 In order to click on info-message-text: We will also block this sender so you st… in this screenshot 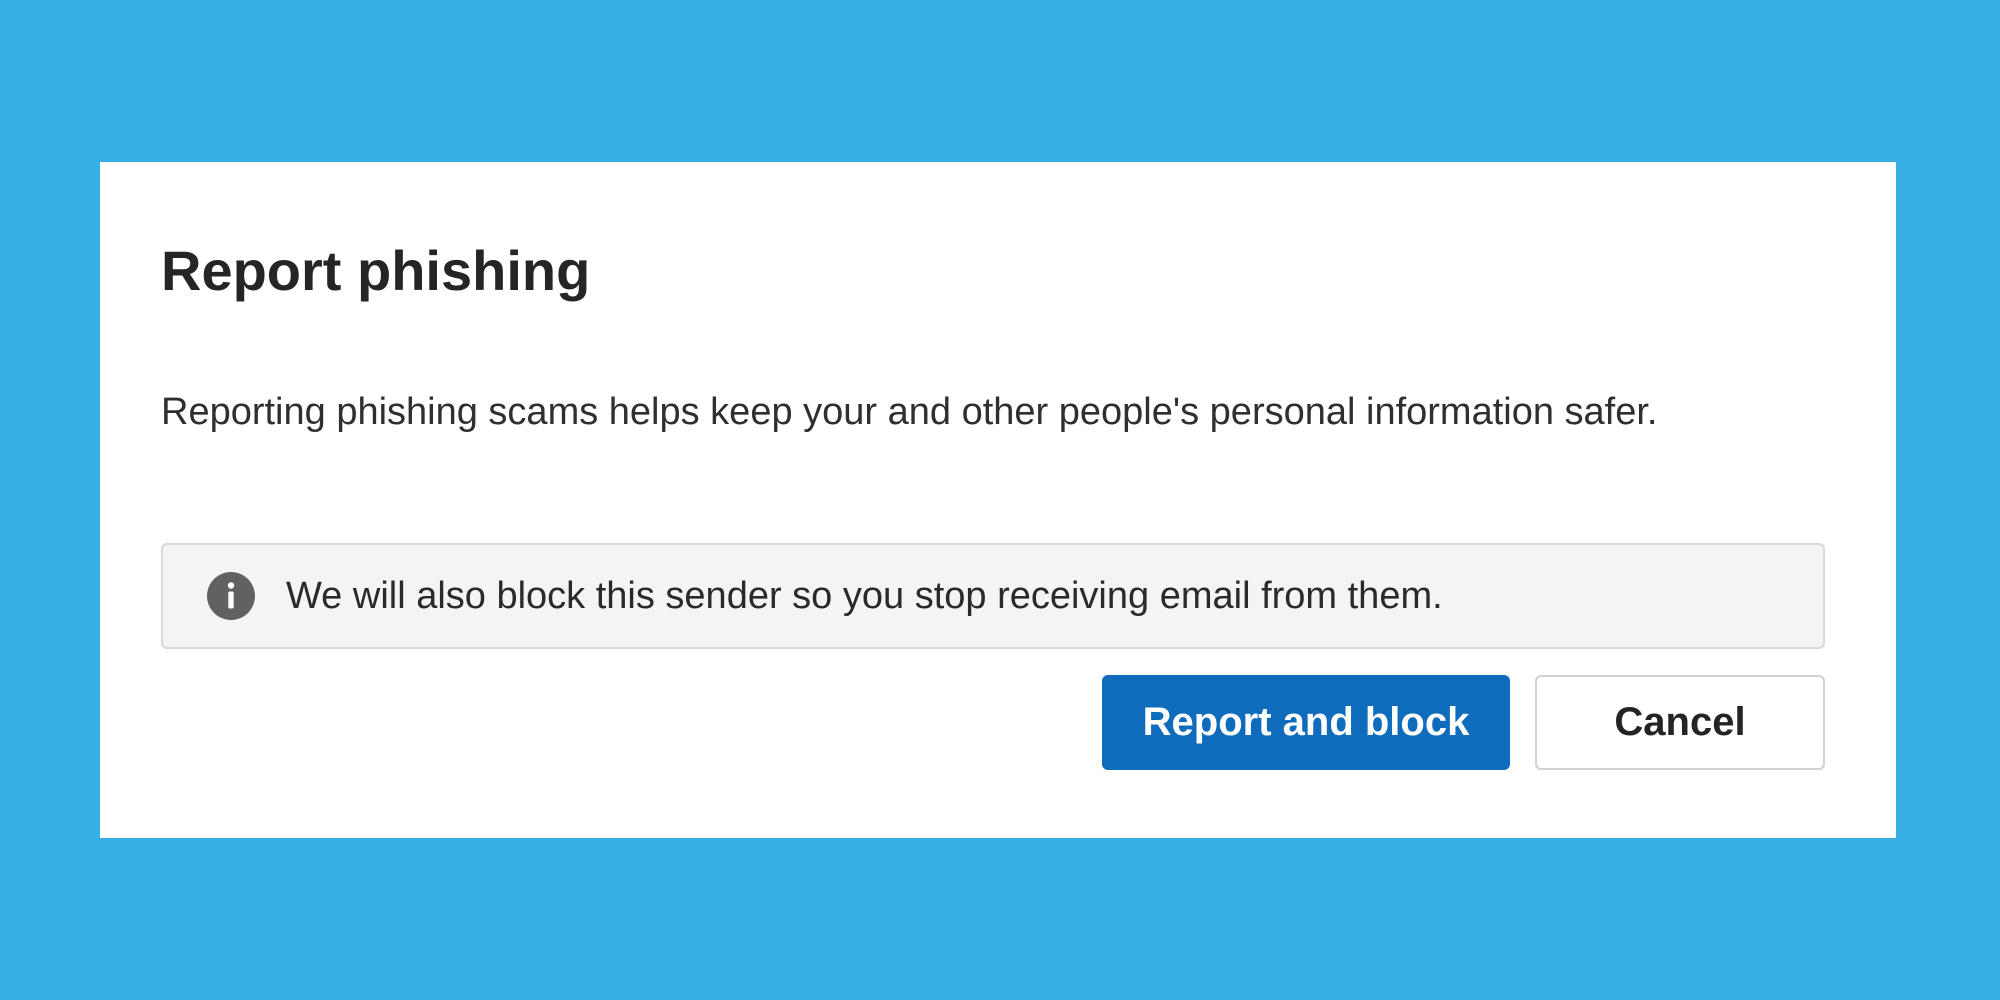, I will do `click(864, 595)`.